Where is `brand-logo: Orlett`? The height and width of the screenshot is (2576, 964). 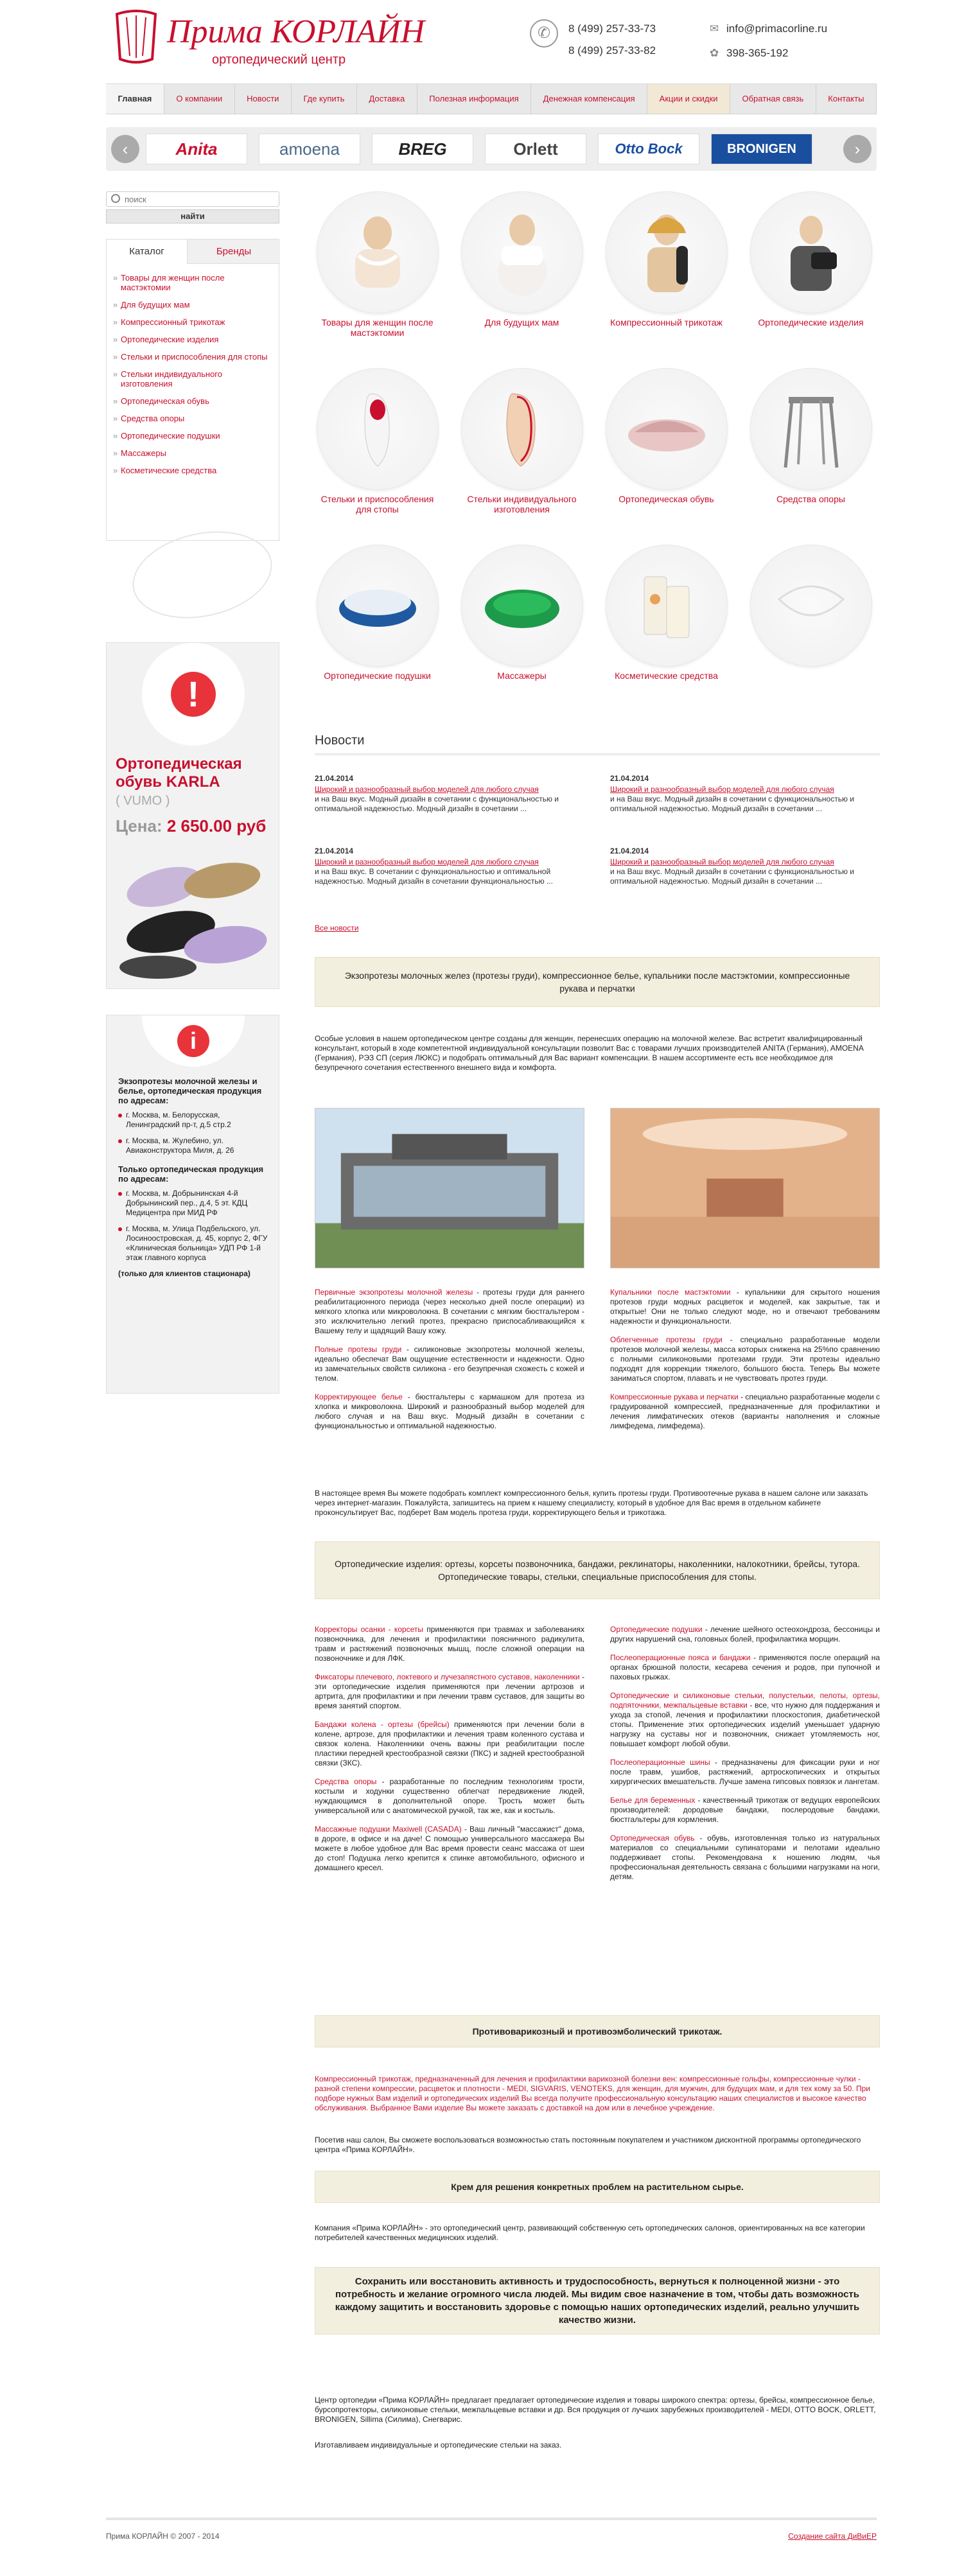
brand-logo: Orlett is located at coordinates (535, 149).